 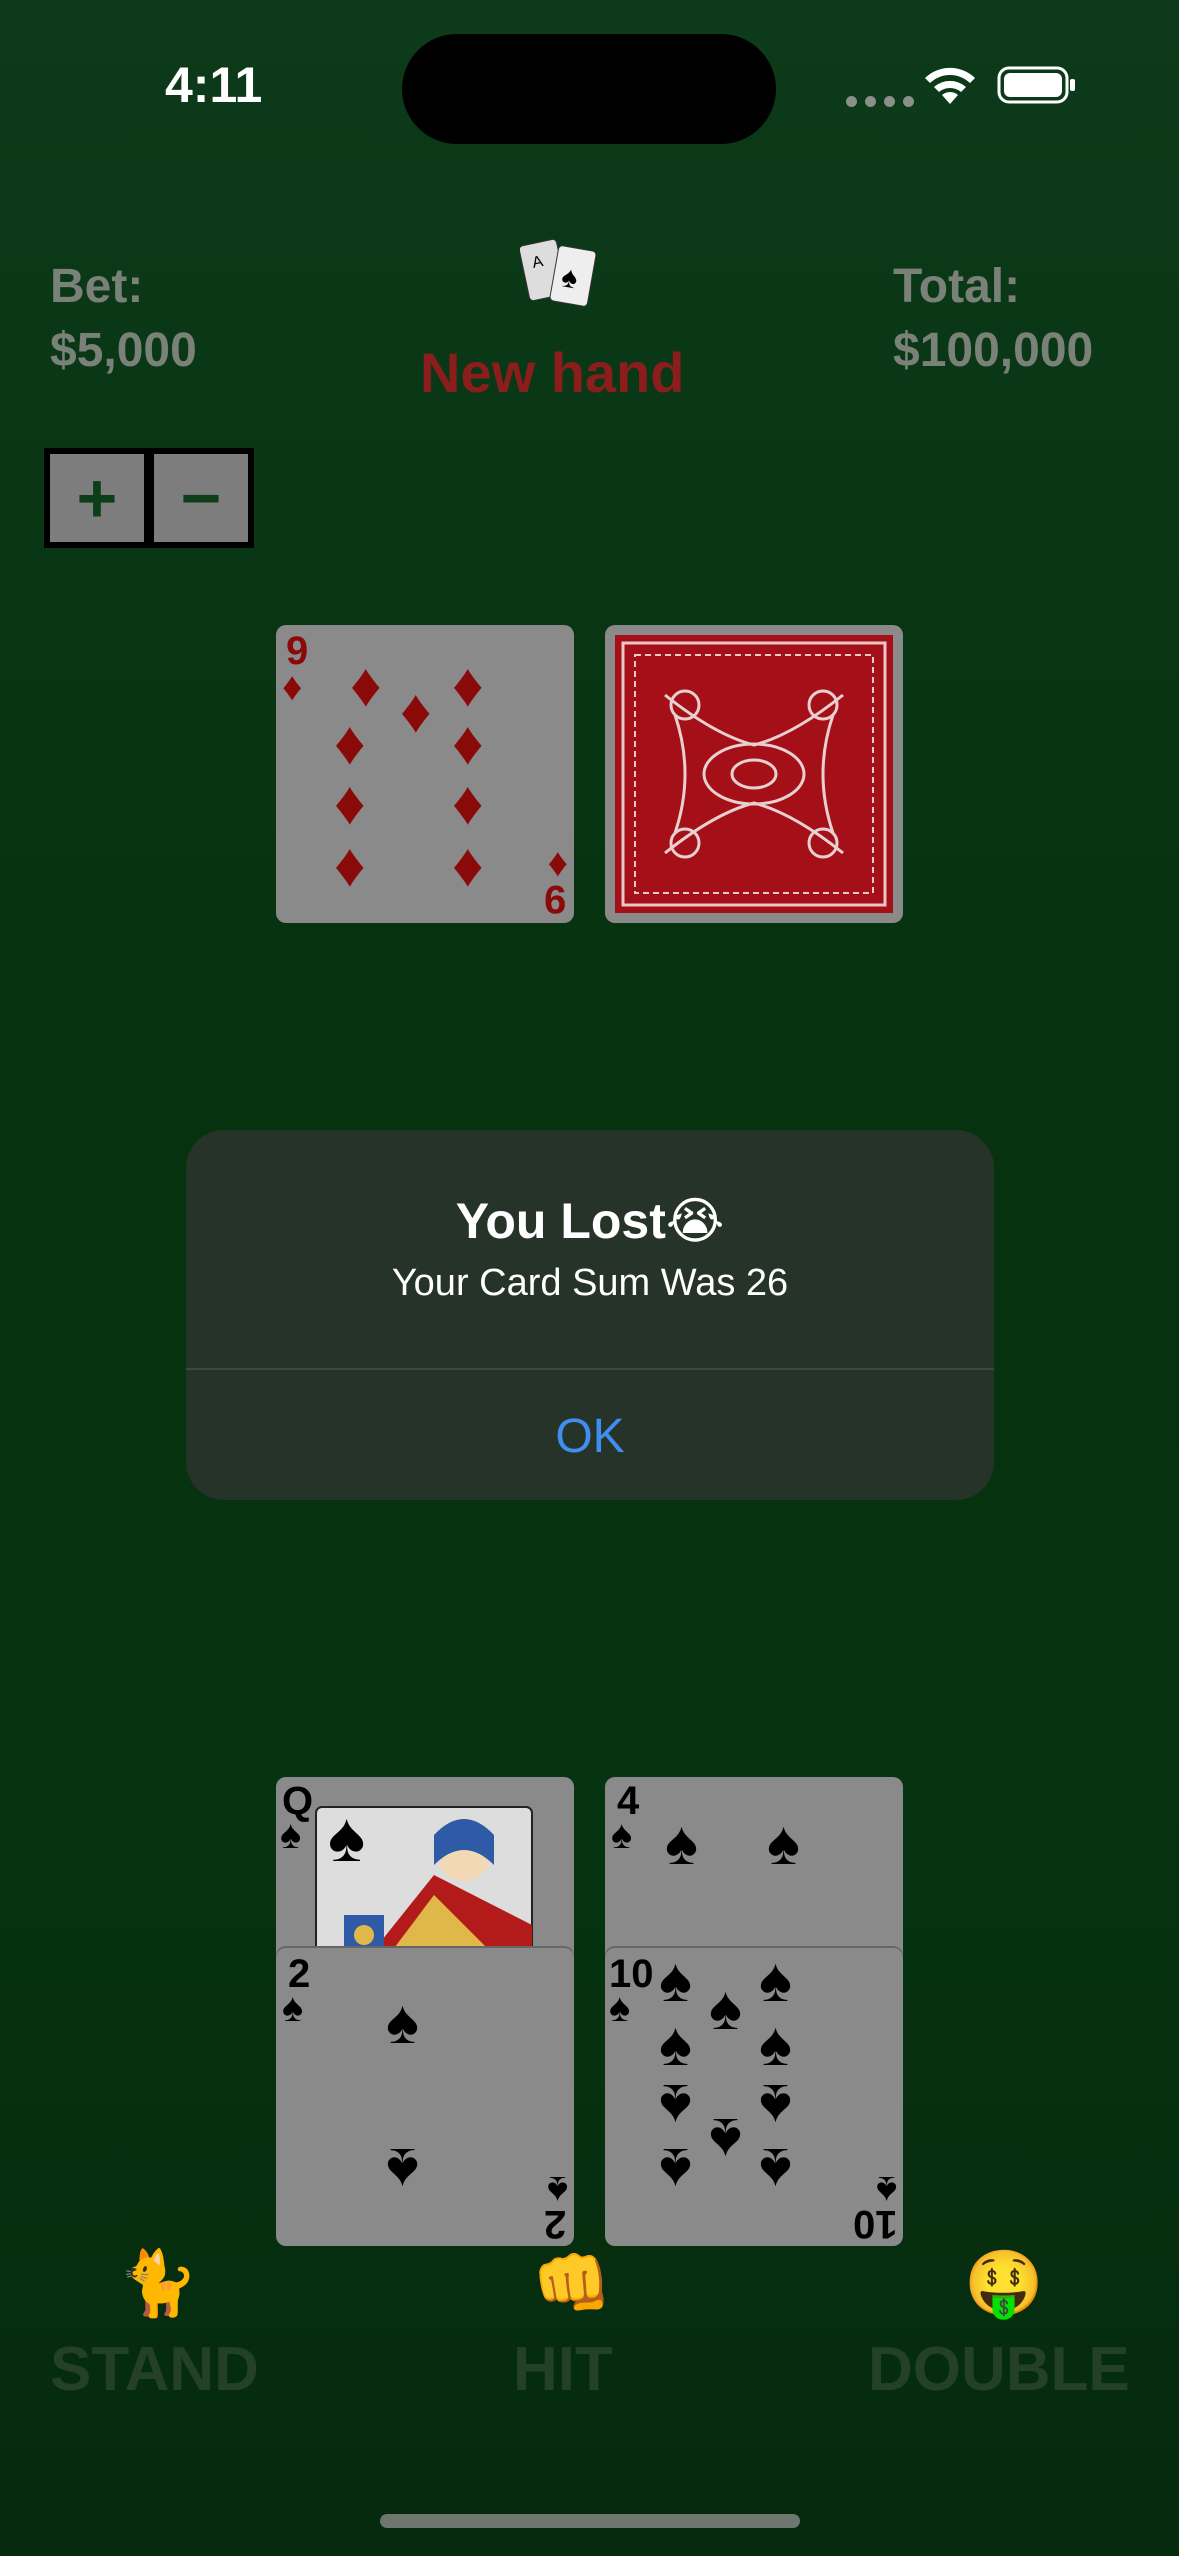 I want to click on dealer-card-1: 9 ♦ ♦ ♦ ♦ ♦ ♦ ♦ ♦ ♦ ♦ 9 ♦, so click(x=425, y=774).